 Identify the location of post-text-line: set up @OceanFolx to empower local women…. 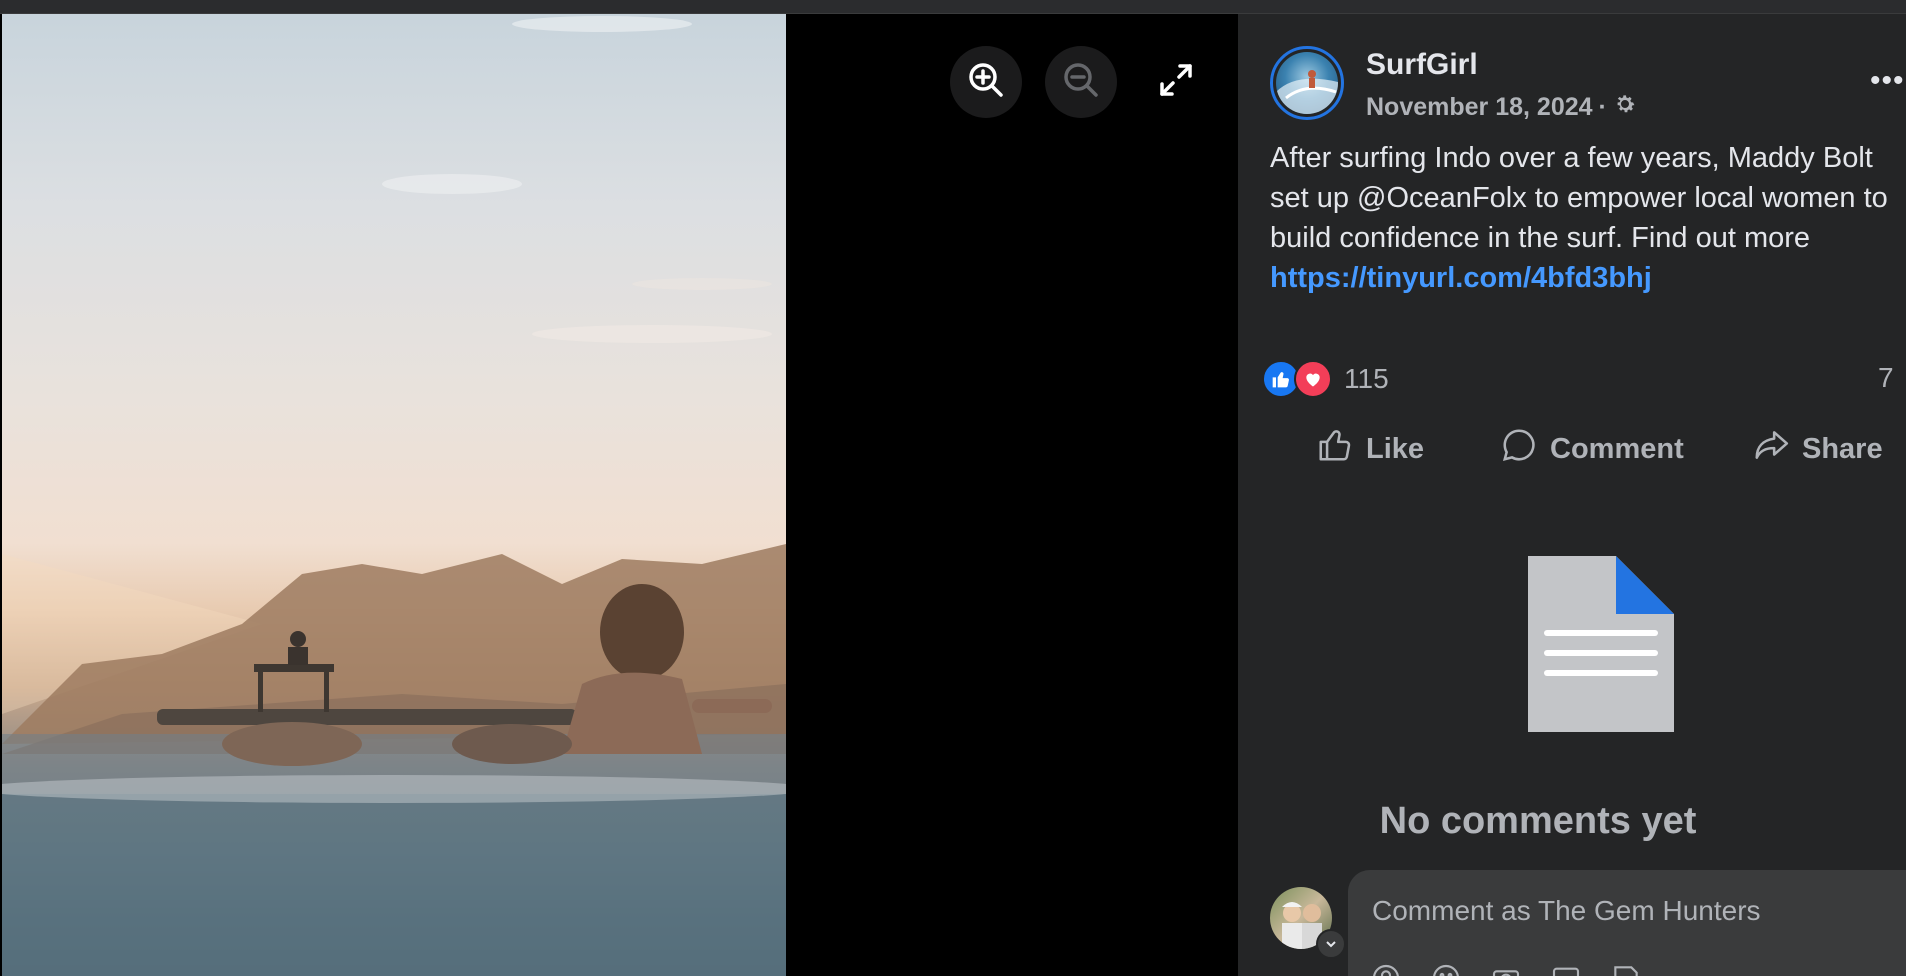
(1579, 198).